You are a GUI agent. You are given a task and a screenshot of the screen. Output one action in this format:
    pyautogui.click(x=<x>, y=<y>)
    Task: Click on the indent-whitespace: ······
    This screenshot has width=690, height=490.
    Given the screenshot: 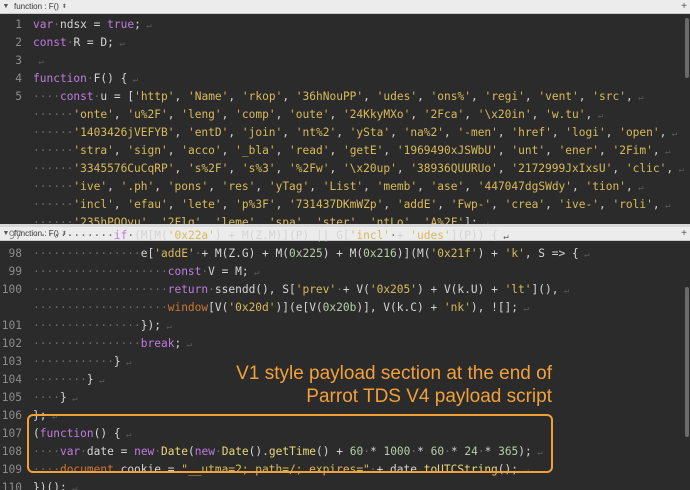 What is the action you would take?
    pyautogui.click(x=53, y=114)
    